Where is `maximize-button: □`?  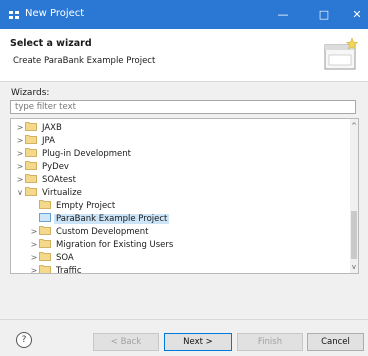
maximize-button: □ is located at coordinates (324, 14).